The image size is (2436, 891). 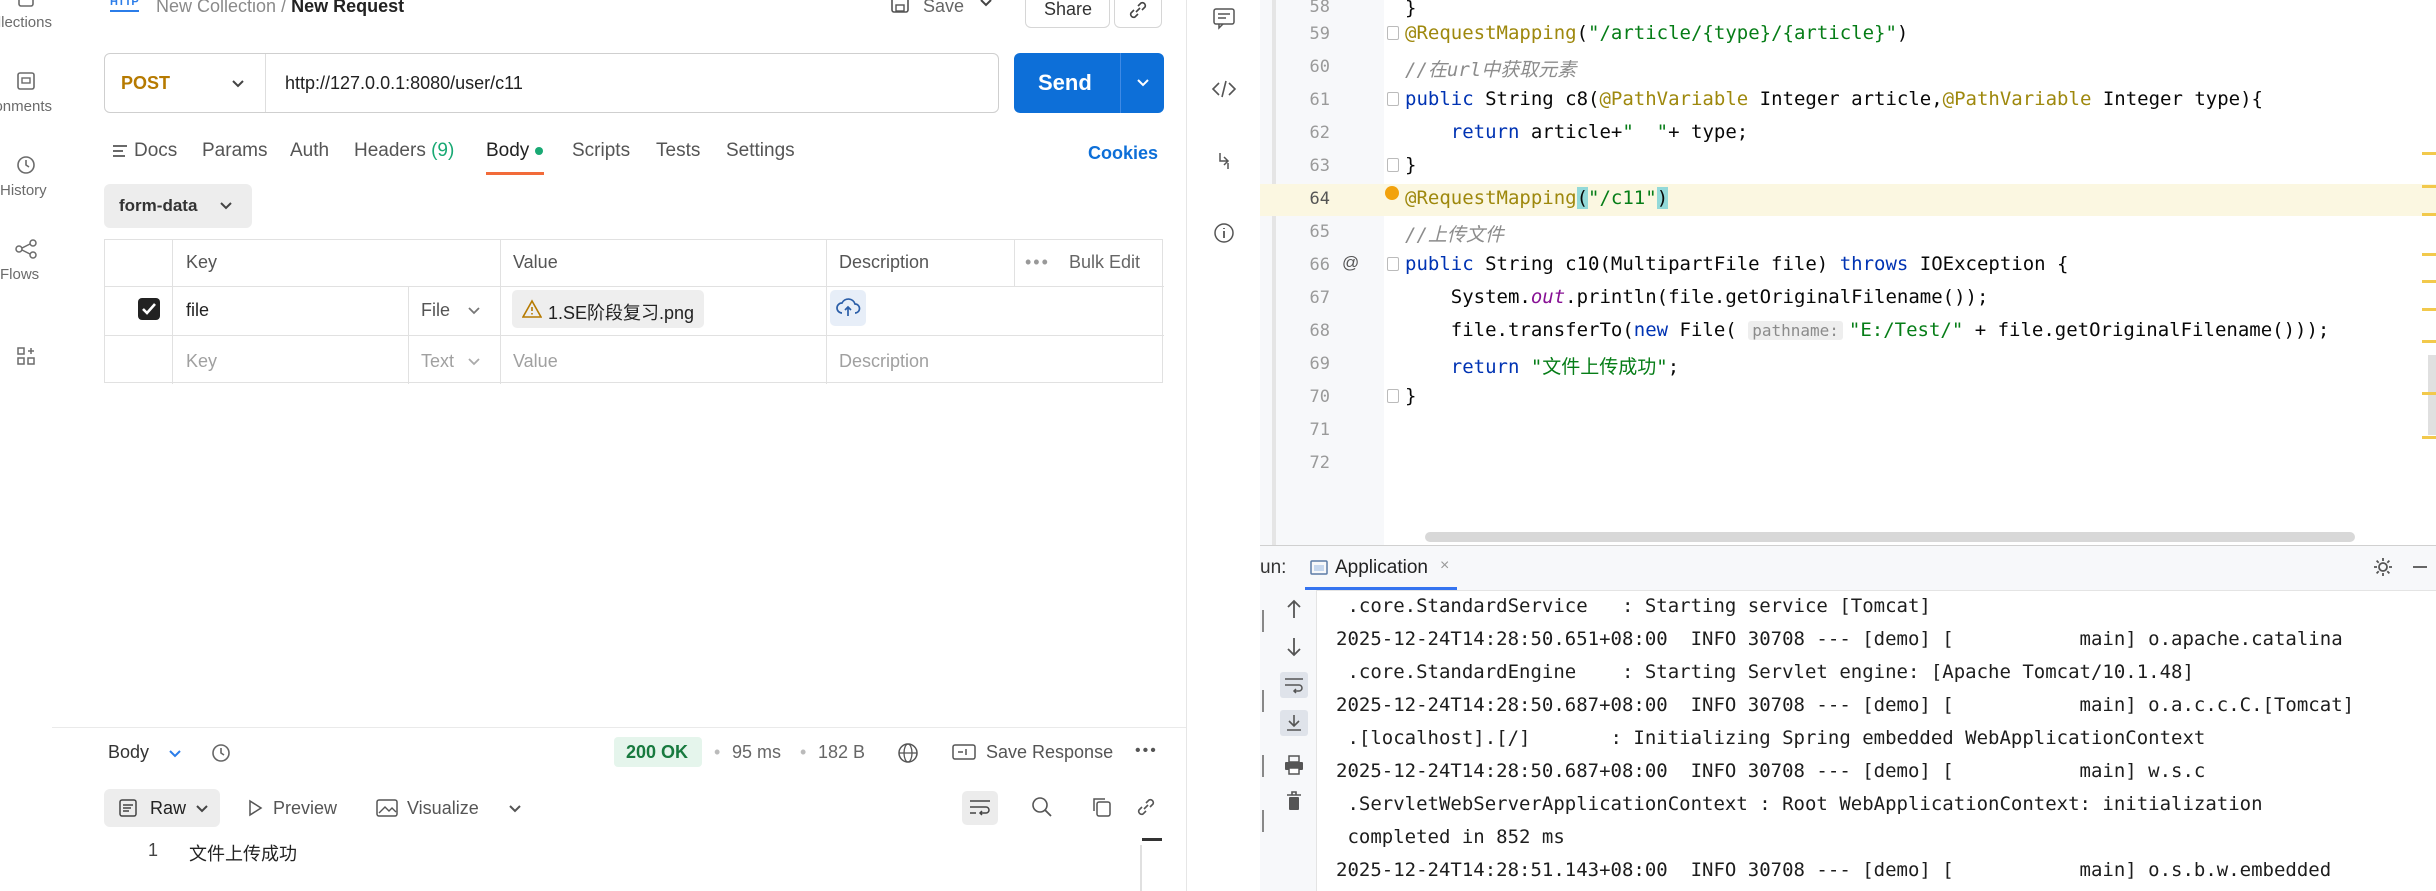 What do you see at coordinates (1444, 566) in the screenshot?
I see `close-icon: ×` at bounding box center [1444, 566].